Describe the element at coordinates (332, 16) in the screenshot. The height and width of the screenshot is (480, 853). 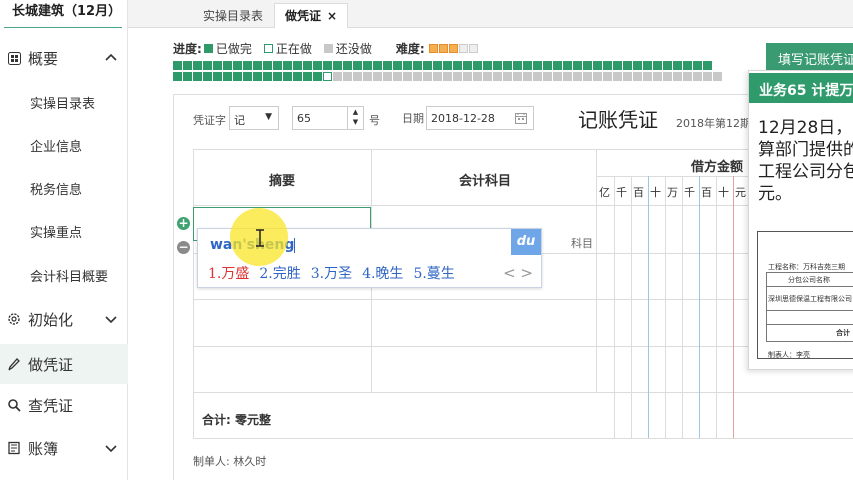
I see `close-icon: ×` at that location.